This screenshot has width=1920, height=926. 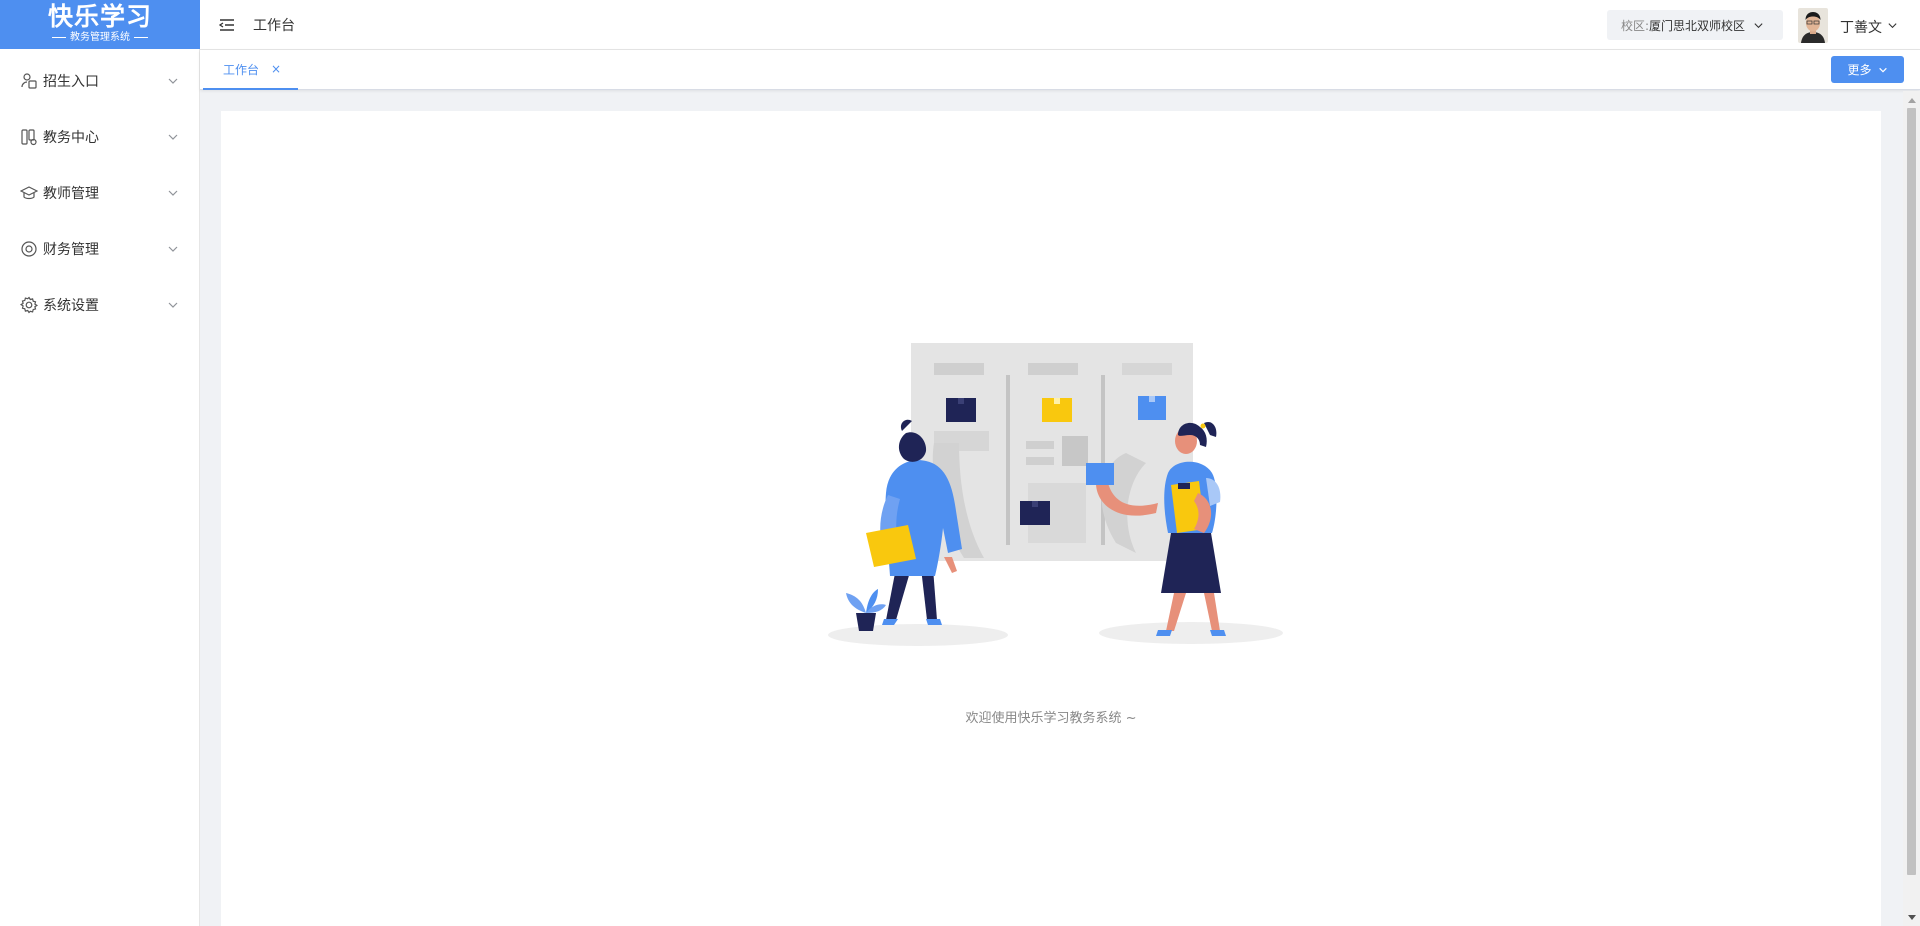 I want to click on username: 丁善文, so click(x=1861, y=27).